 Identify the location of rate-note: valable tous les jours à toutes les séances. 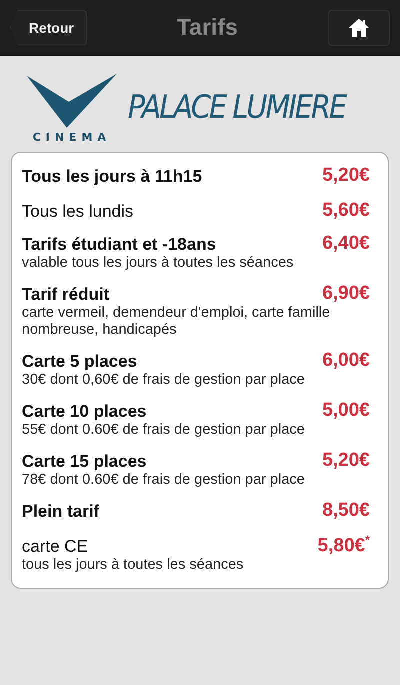
(158, 263).